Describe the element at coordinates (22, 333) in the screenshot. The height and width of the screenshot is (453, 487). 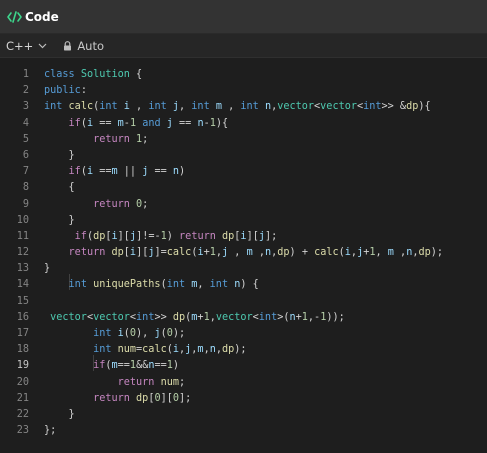
I see `line-number: 17` at that location.